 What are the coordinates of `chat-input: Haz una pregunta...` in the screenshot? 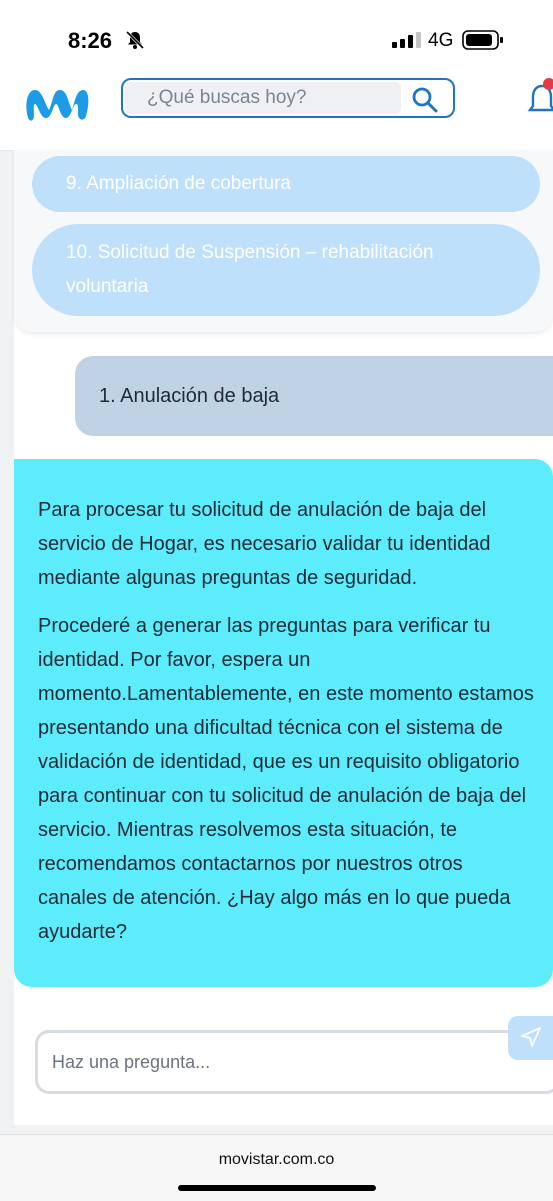 It's located at (294, 1062).